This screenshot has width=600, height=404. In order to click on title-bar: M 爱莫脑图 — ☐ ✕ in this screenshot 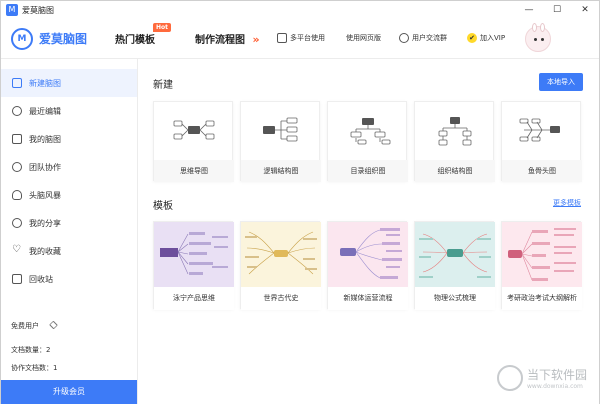, I will do `click(300, 10)`.